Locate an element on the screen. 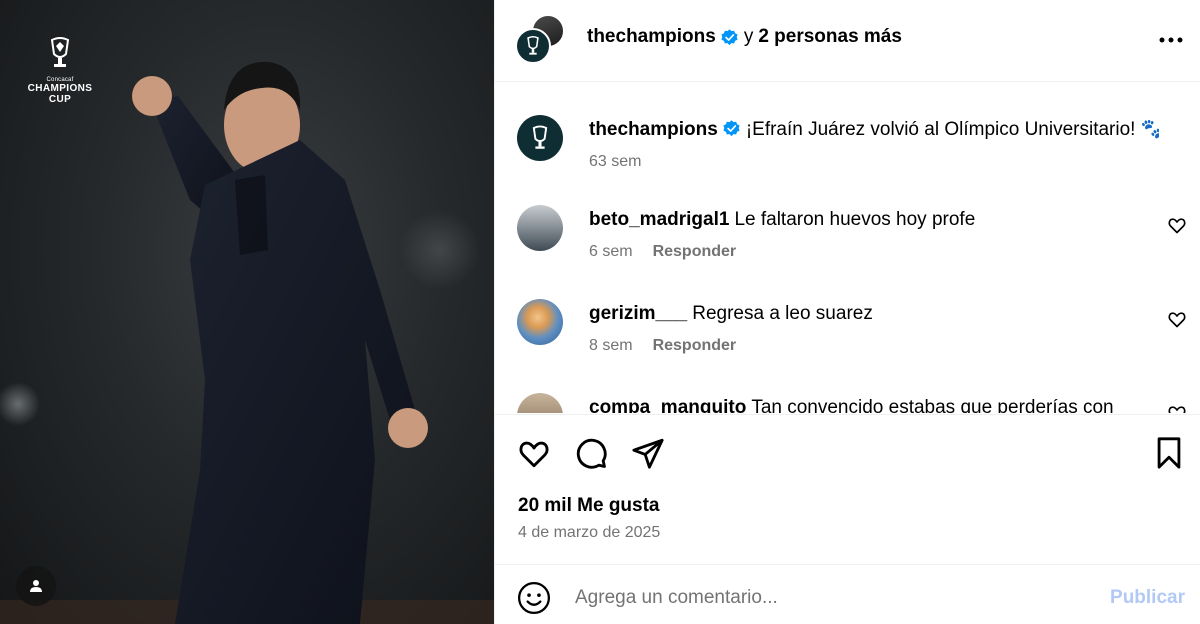 This screenshot has width=1200, height=624. comment-meta: 6 sem Responder is located at coordinates (662, 252).